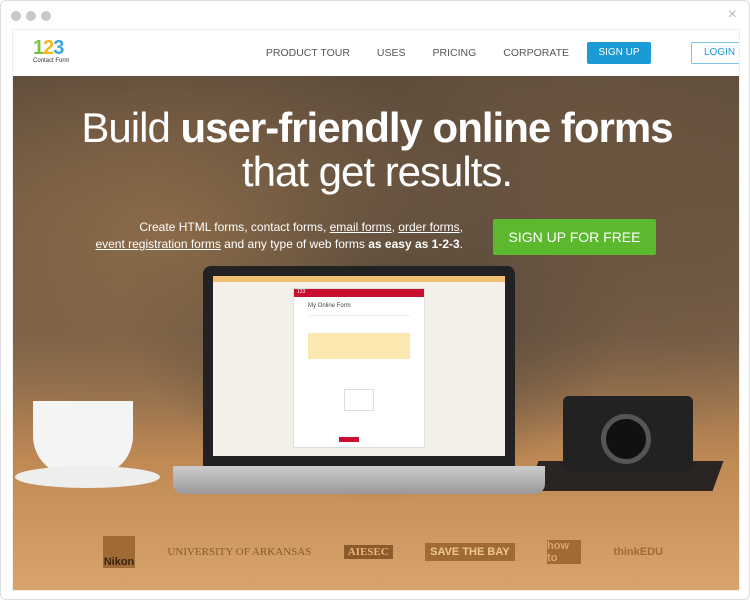 This screenshot has height=600, width=750. I want to click on thinkedu-logo: thinkEDU, so click(638, 552).